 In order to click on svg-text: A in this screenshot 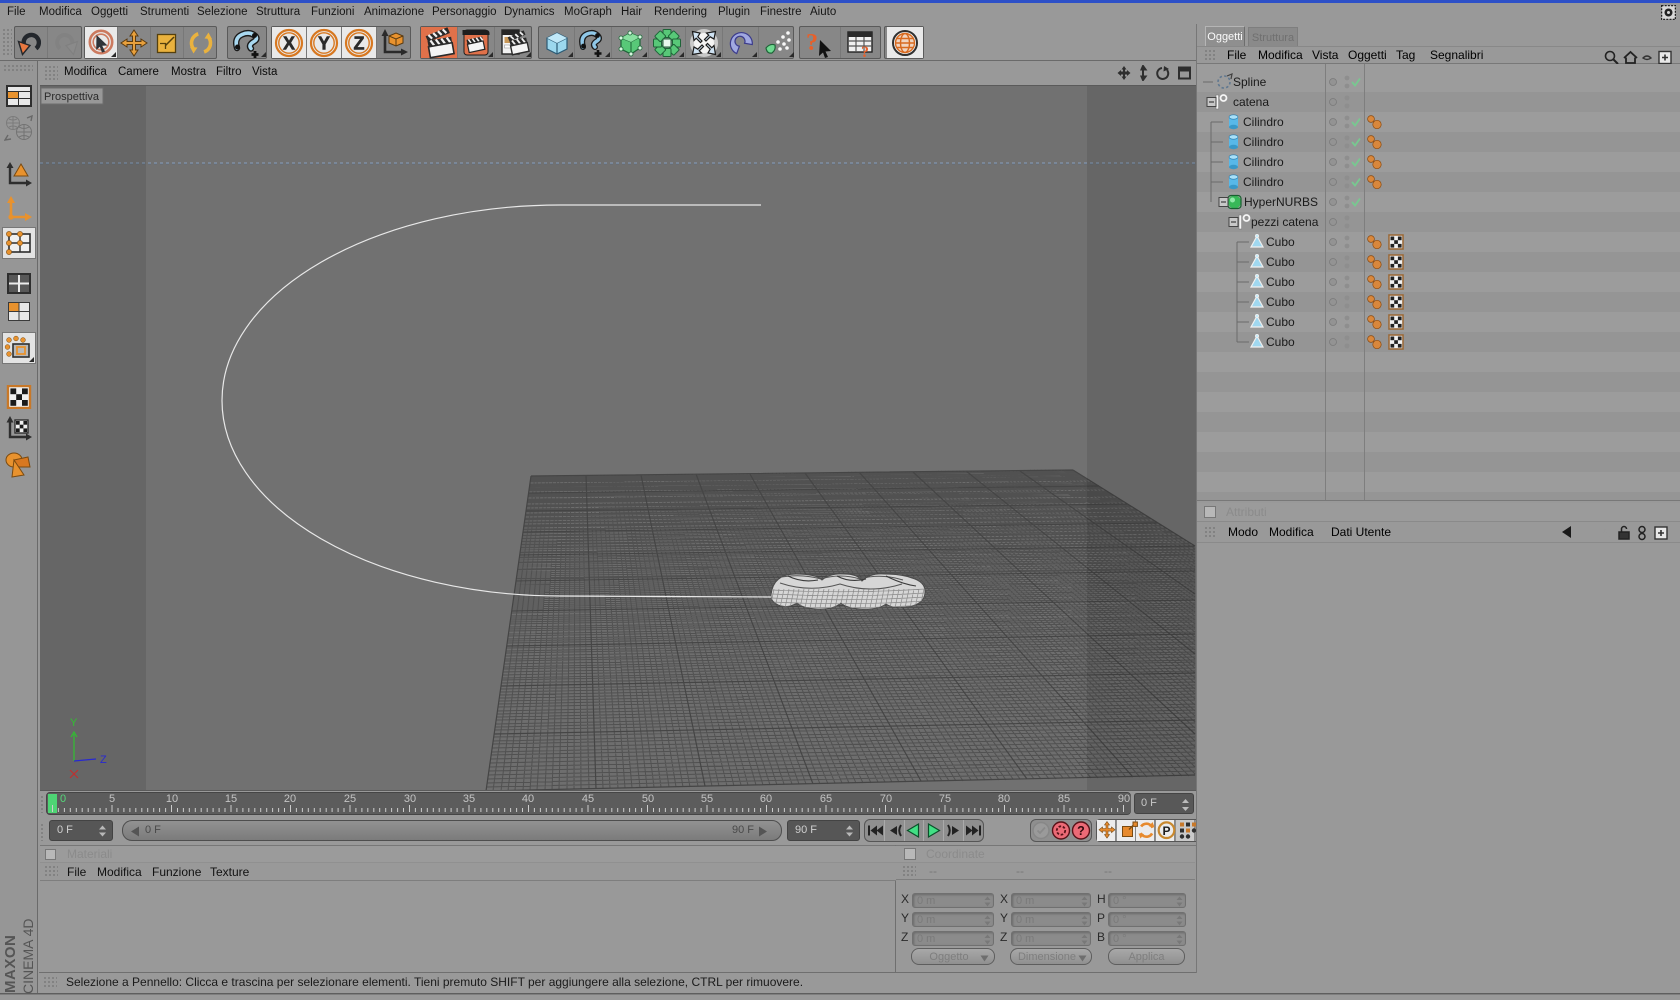, I will do `click(1605, 532)`.